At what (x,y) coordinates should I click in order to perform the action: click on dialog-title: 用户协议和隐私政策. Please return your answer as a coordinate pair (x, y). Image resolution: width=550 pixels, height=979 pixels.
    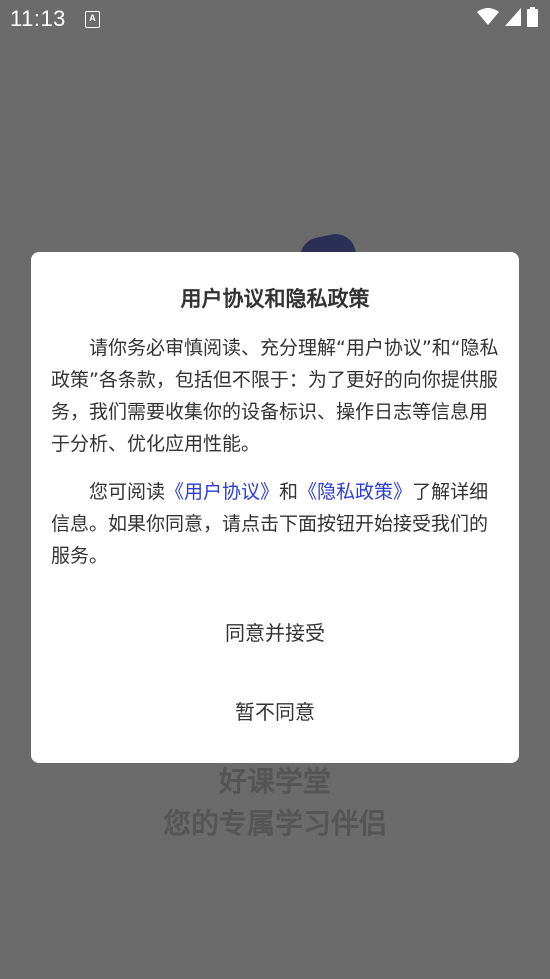
    Looking at the image, I should click on (275, 299).